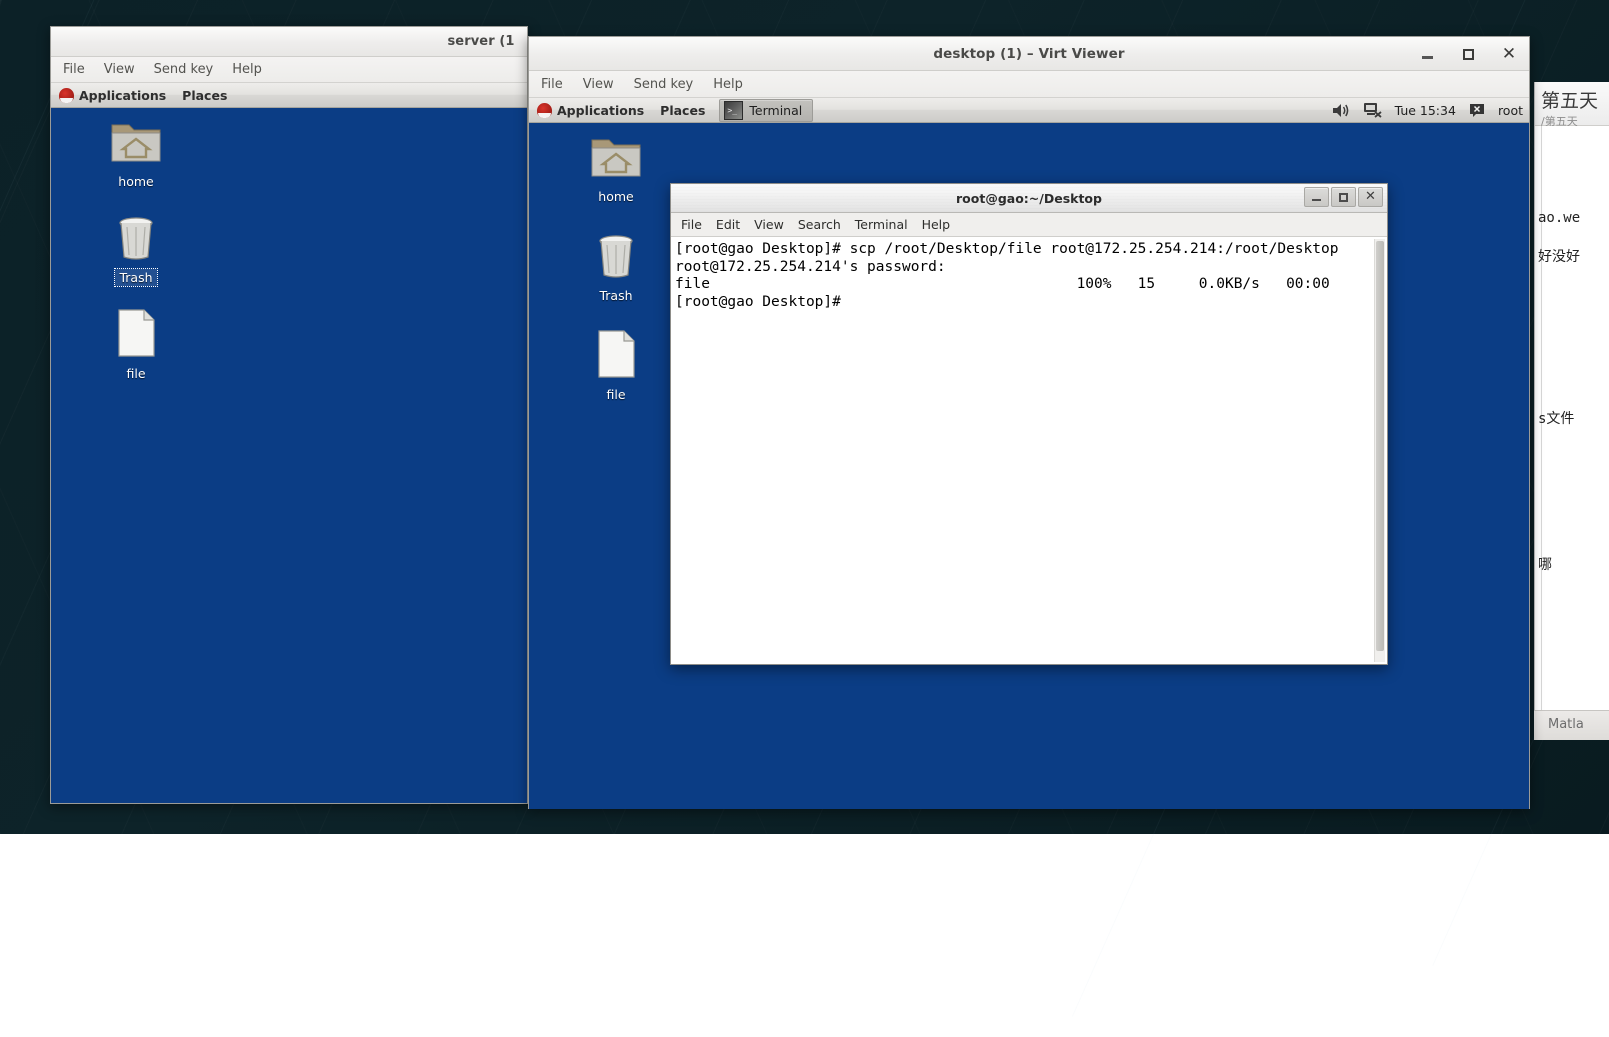  What do you see at coordinates (184, 69) in the screenshot?
I see `server-menu-send-key: Send key` at bounding box center [184, 69].